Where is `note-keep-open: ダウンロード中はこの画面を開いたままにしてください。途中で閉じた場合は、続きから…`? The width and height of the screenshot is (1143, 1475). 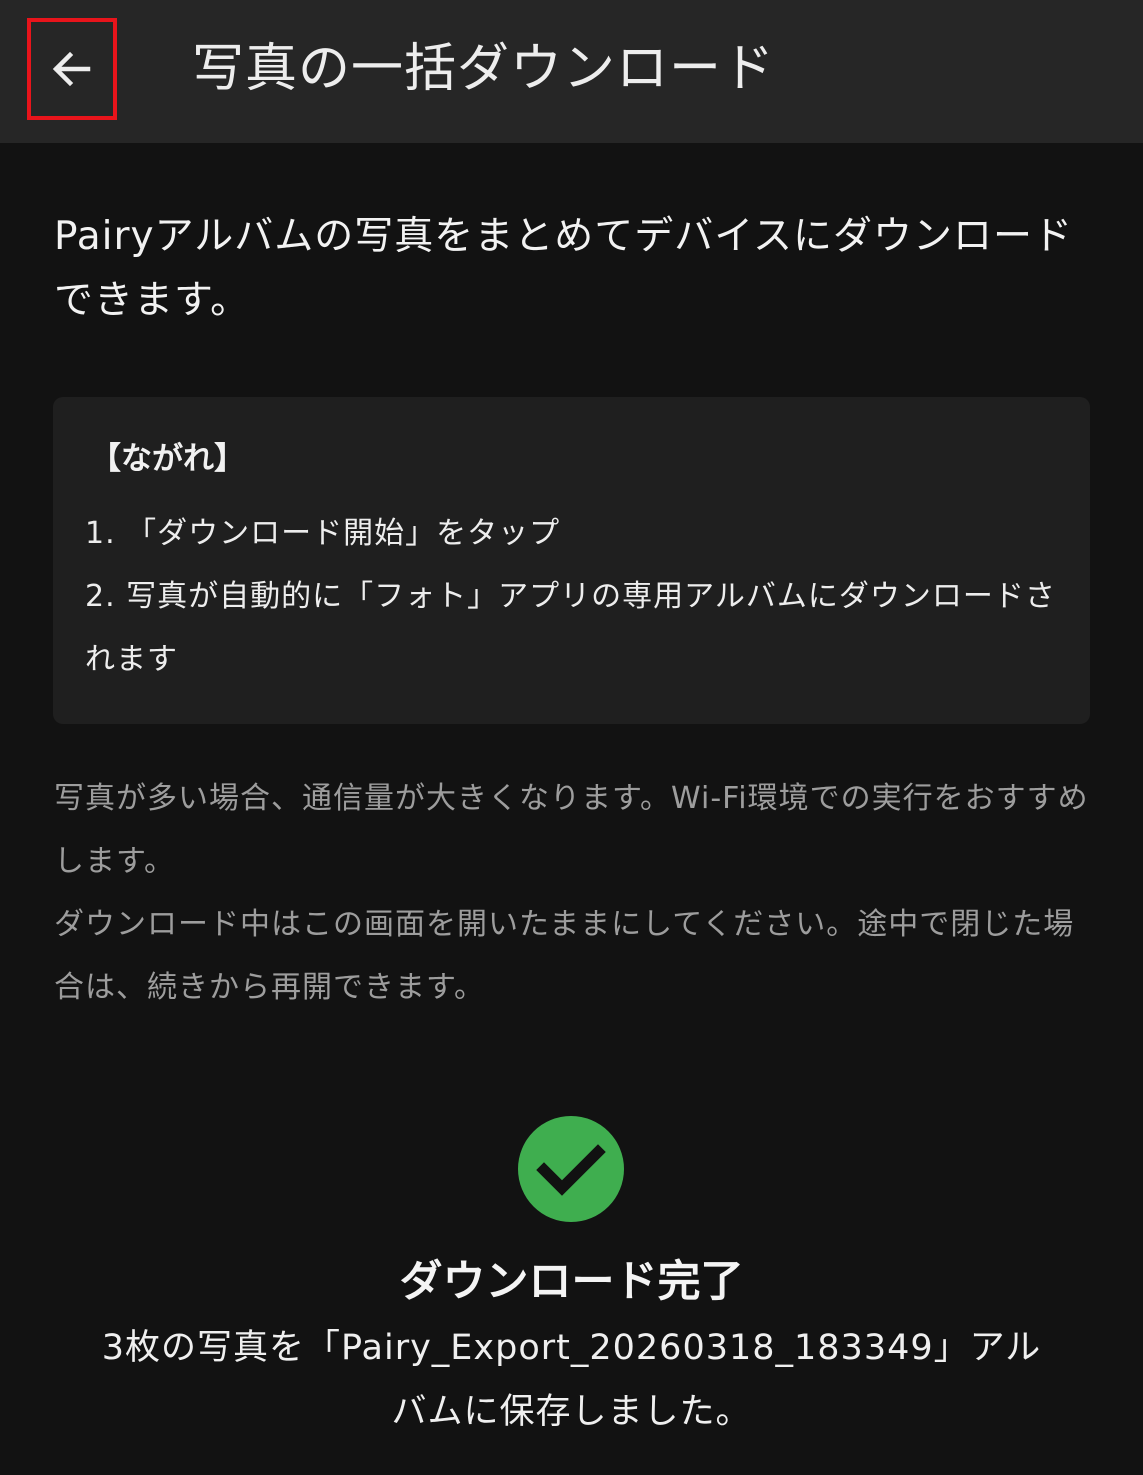 note-keep-open: ダウンロード中はこの画面を開いたままにしてください。途中で閉じた場合は、続きから… is located at coordinates (564, 956).